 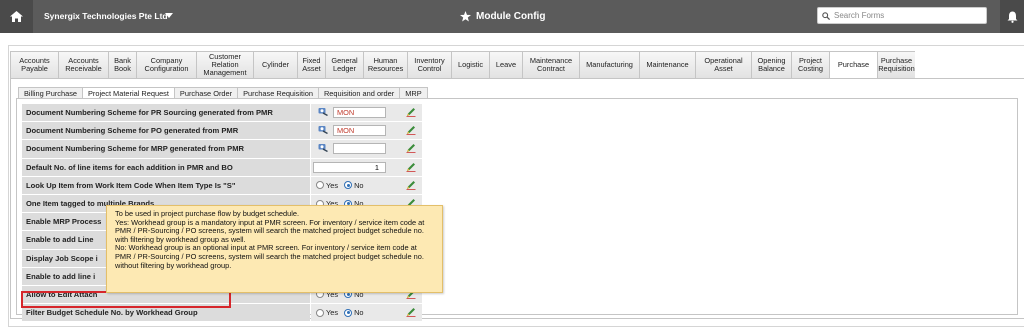 I want to click on notifications-button, so click(x=1012, y=16).